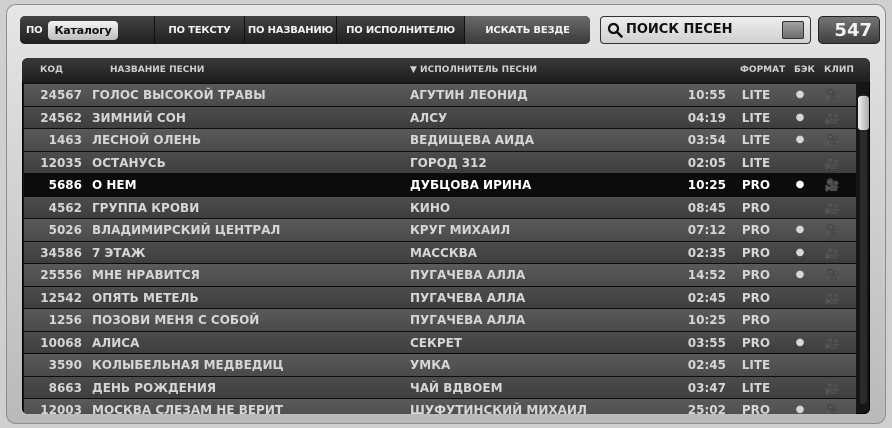 This screenshot has height=428, width=892. I want to click on table-row: 4562 ГРУППА КРОВИ КИНО 08:45 PRO 🎥, so click(440, 207).